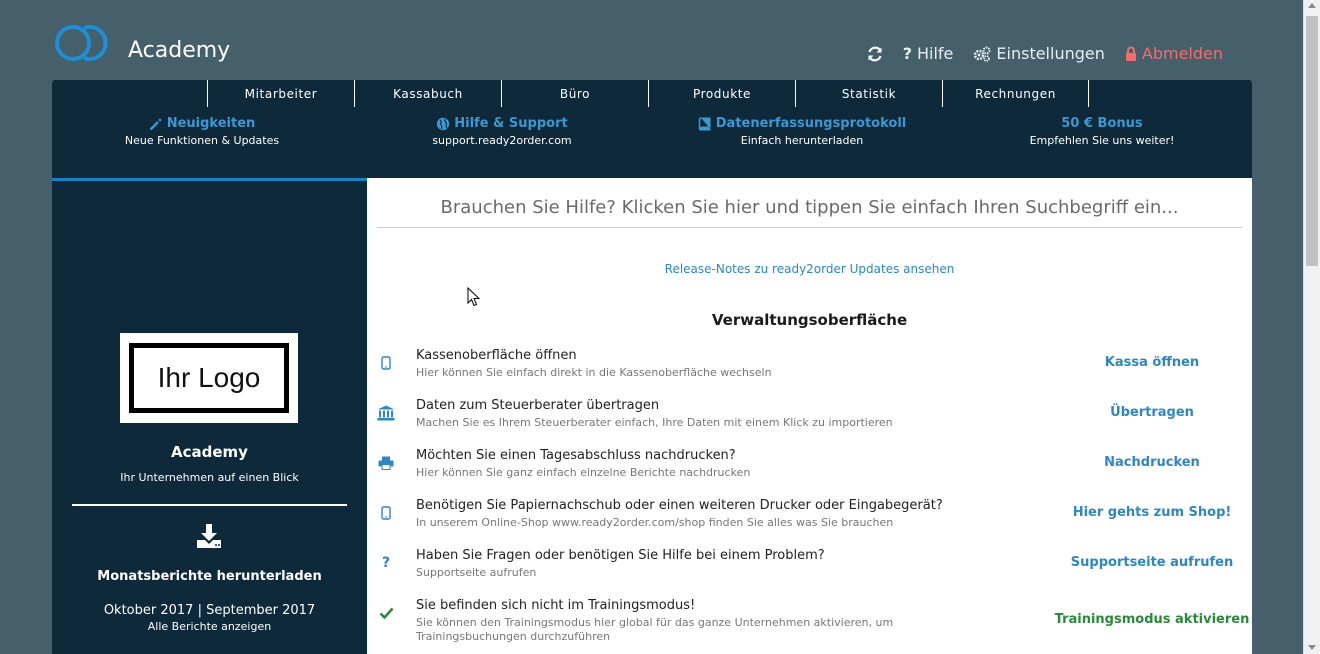  Describe the element at coordinates (209, 179) in the screenshot. I see `sidebar-accent-bar` at that location.